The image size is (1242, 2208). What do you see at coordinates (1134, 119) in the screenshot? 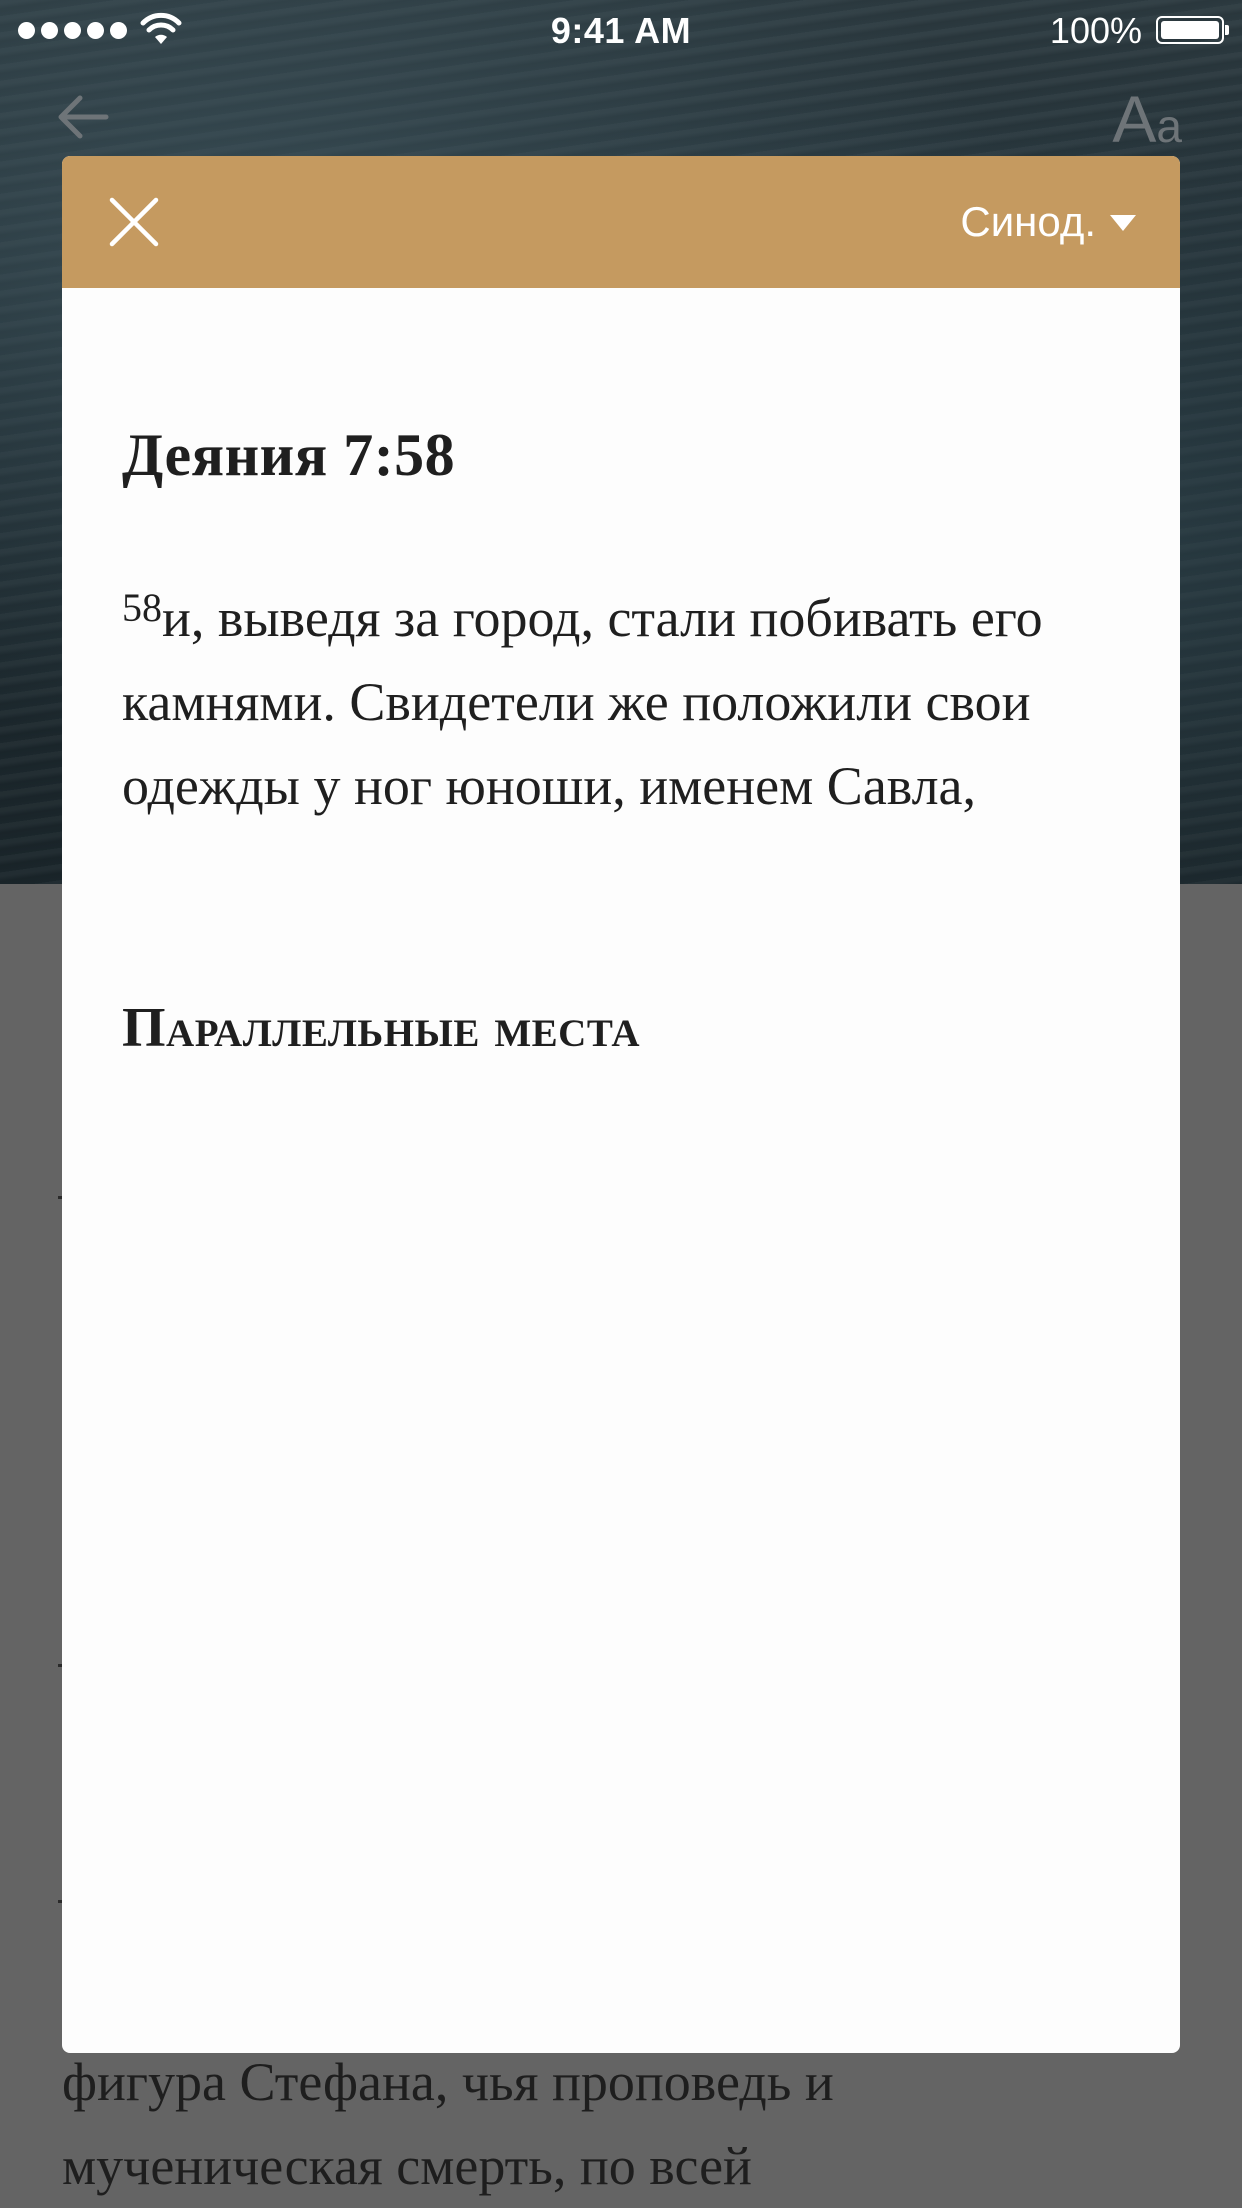
I see `font-size-large-letter: A` at bounding box center [1134, 119].